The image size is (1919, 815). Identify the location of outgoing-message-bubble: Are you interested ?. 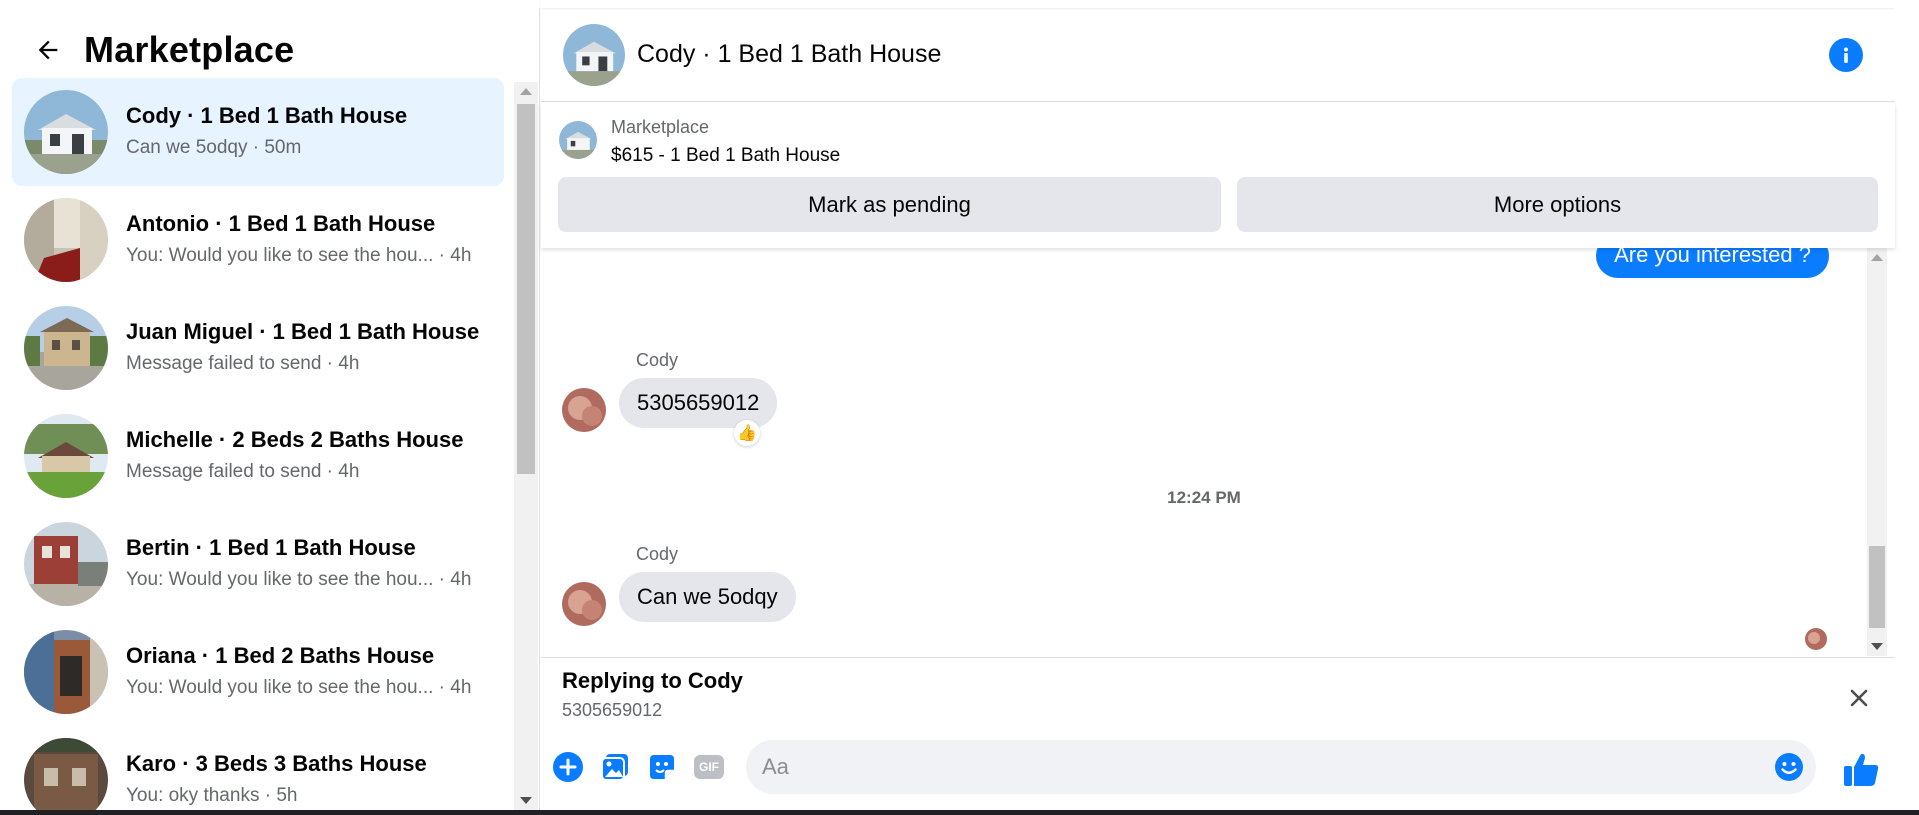
(1712, 263).